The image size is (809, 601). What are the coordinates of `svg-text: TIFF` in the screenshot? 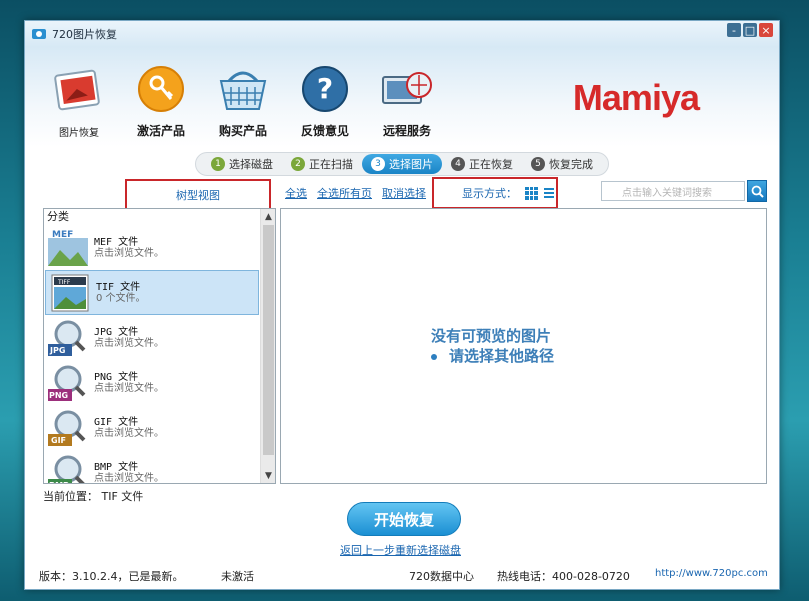 It's located at (64, 282).